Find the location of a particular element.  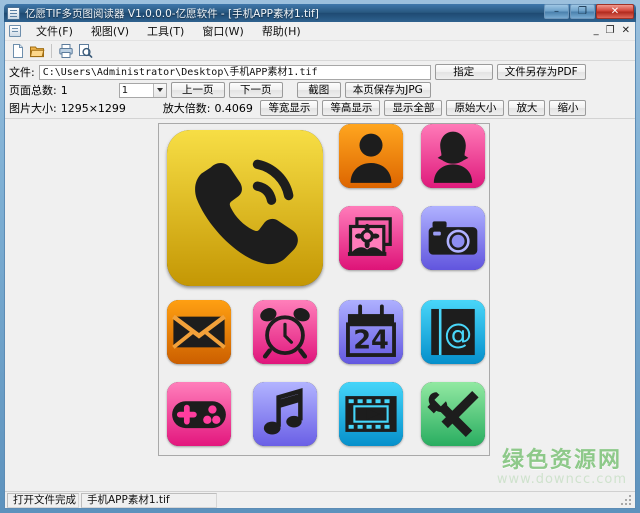

file-label: 文件: is located at coordinates (22, 72).